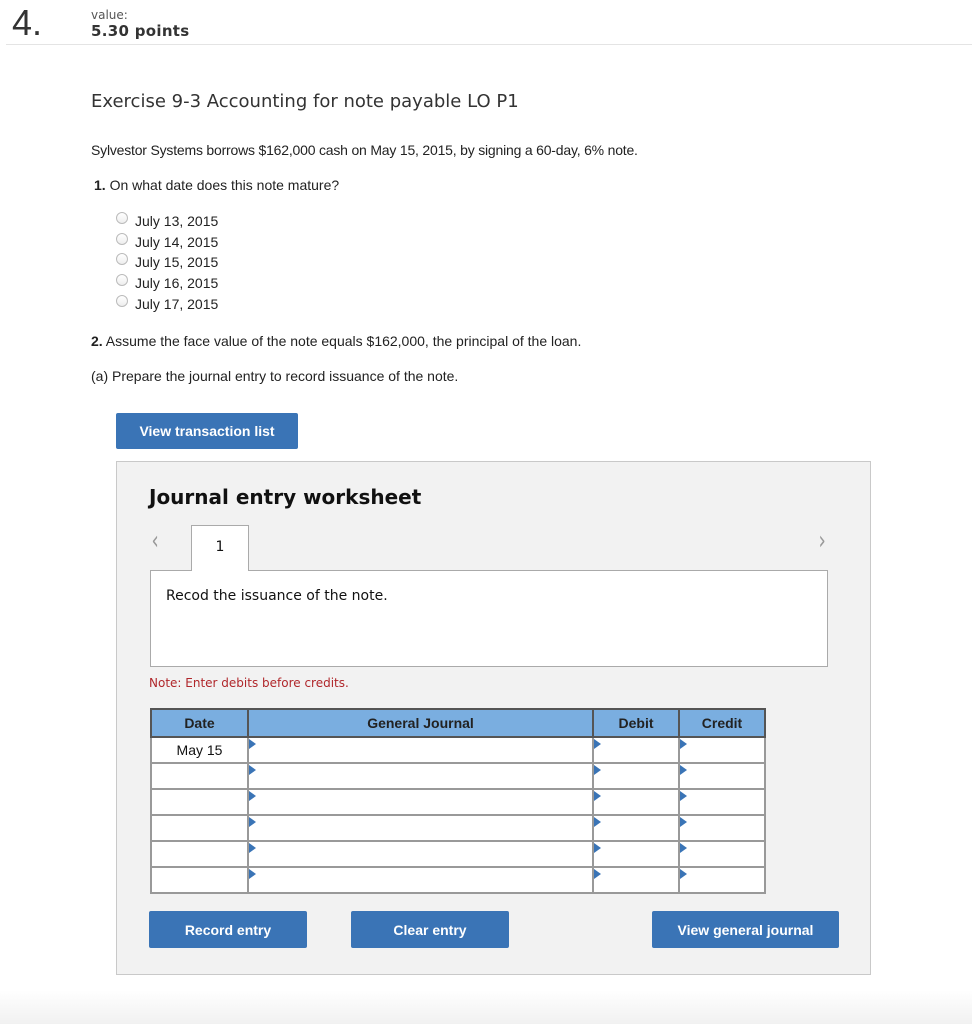 The height and width of the screenshot is (1024, 972). I want to click on question-number: 4., so click(27, 22).